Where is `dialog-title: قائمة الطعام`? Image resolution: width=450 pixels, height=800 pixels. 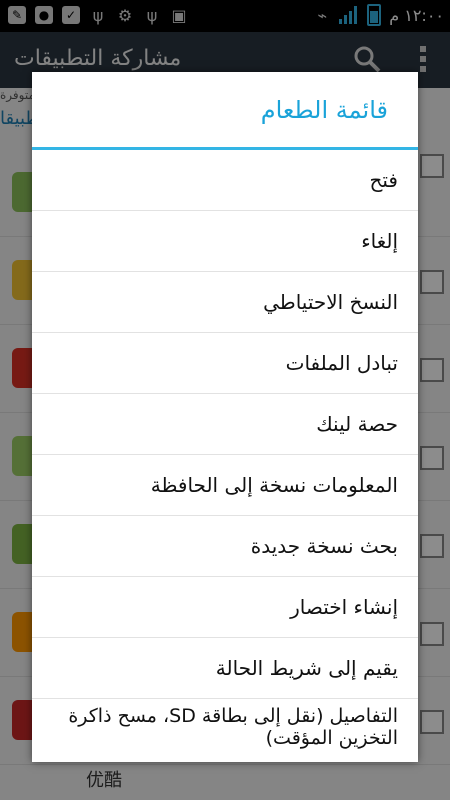 dialog-title: قائمة الطعام is located at coordinates (225, 111).